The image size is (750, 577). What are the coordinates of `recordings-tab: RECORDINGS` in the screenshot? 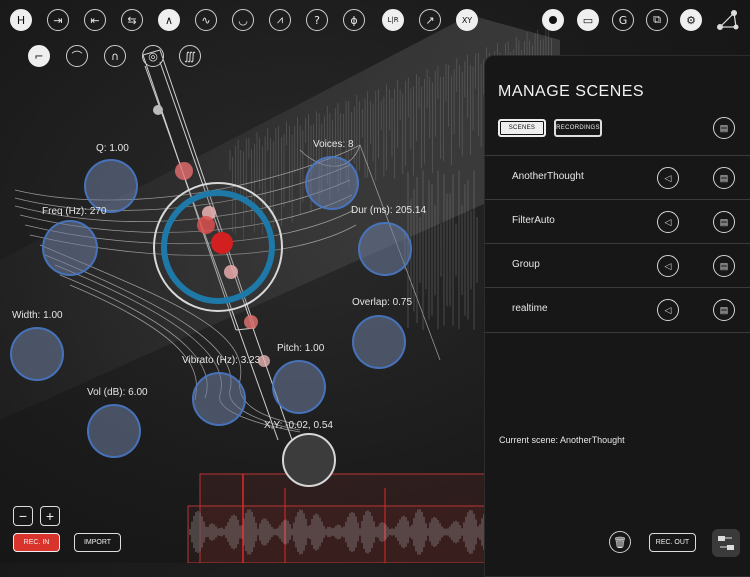 It's located at (578, 128).